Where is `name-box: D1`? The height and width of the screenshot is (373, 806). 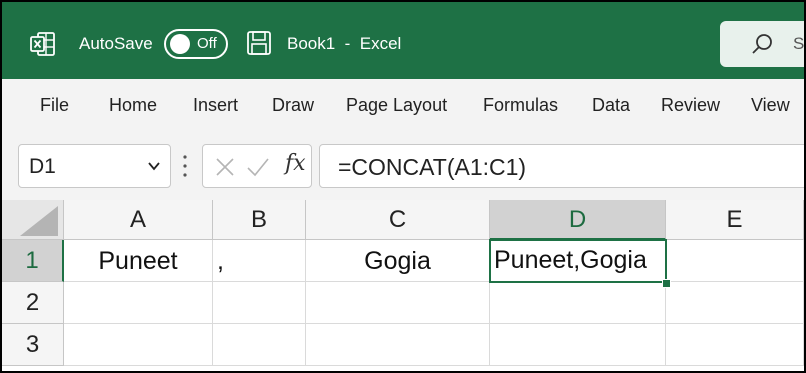
name-box: D1 is located at coordinates (94, 166).